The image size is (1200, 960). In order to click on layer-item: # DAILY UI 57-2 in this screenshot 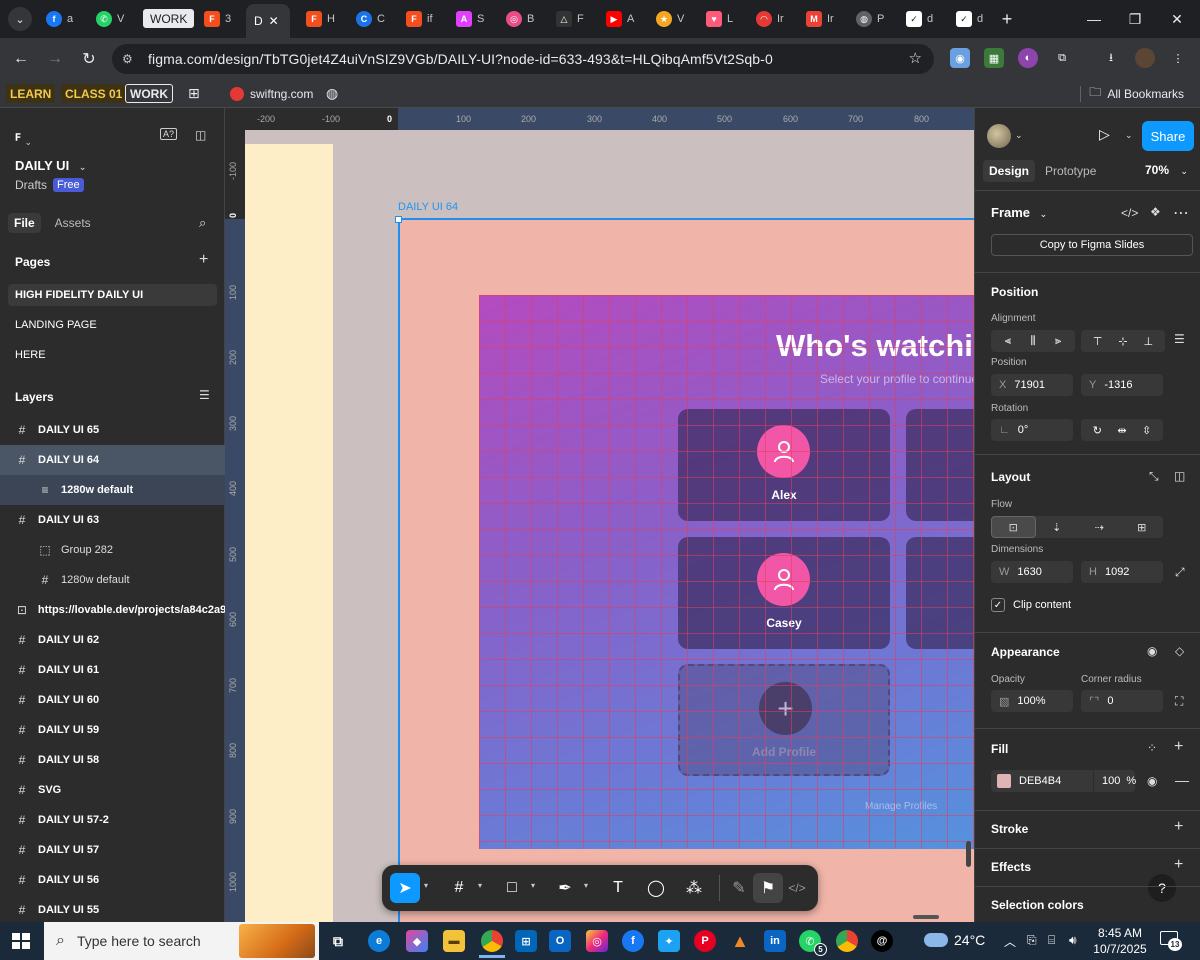, I will do `click(112, 820)`.